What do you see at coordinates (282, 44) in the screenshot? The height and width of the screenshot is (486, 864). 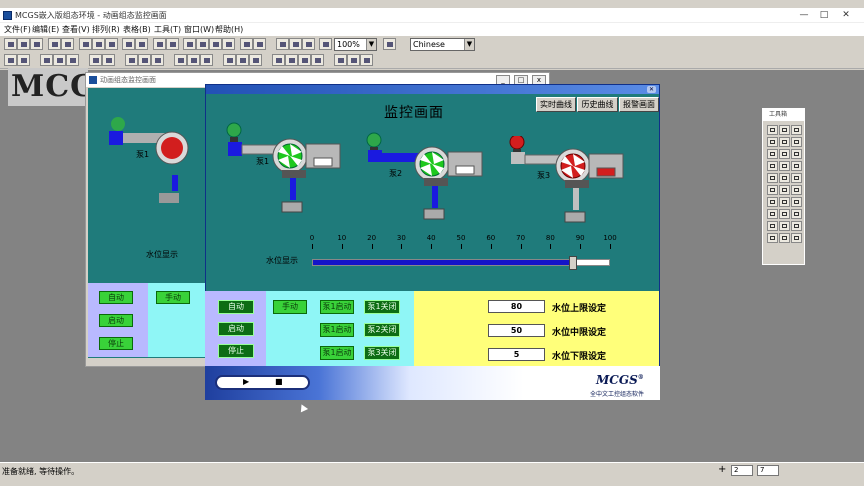 I see `window-icon` at bounding box center [282, 44].